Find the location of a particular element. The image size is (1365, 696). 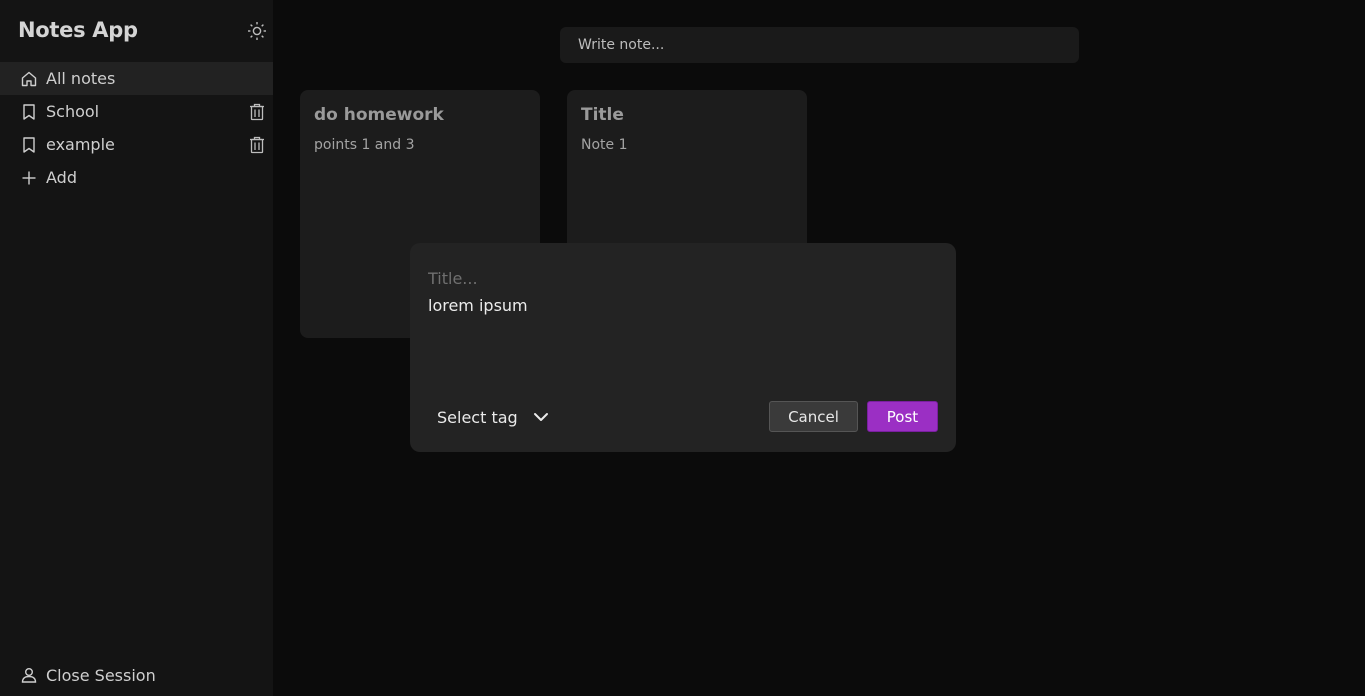

note-title: do homework is located at coordinates (379, 115).